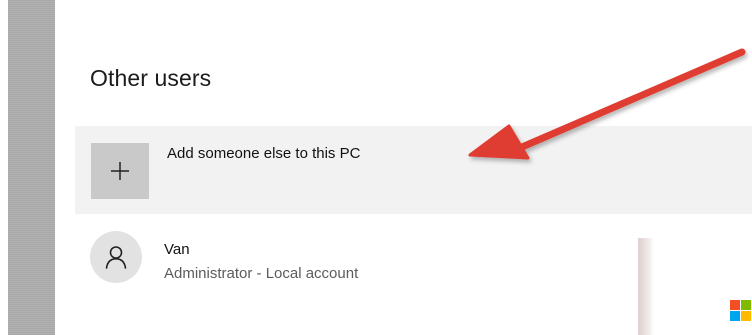 The height and width of the screenshot is (335, 752). I want to click on user-name: Van, so click(177, 249).